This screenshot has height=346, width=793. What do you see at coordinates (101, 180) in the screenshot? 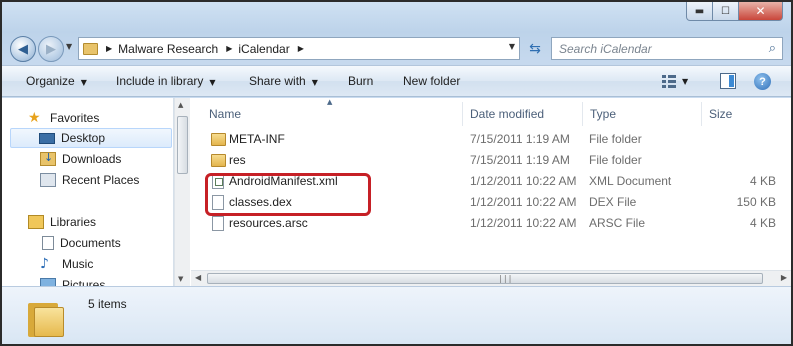
I see `nav-recent-places-label: Recent Places` at bounding box center [101, 180].